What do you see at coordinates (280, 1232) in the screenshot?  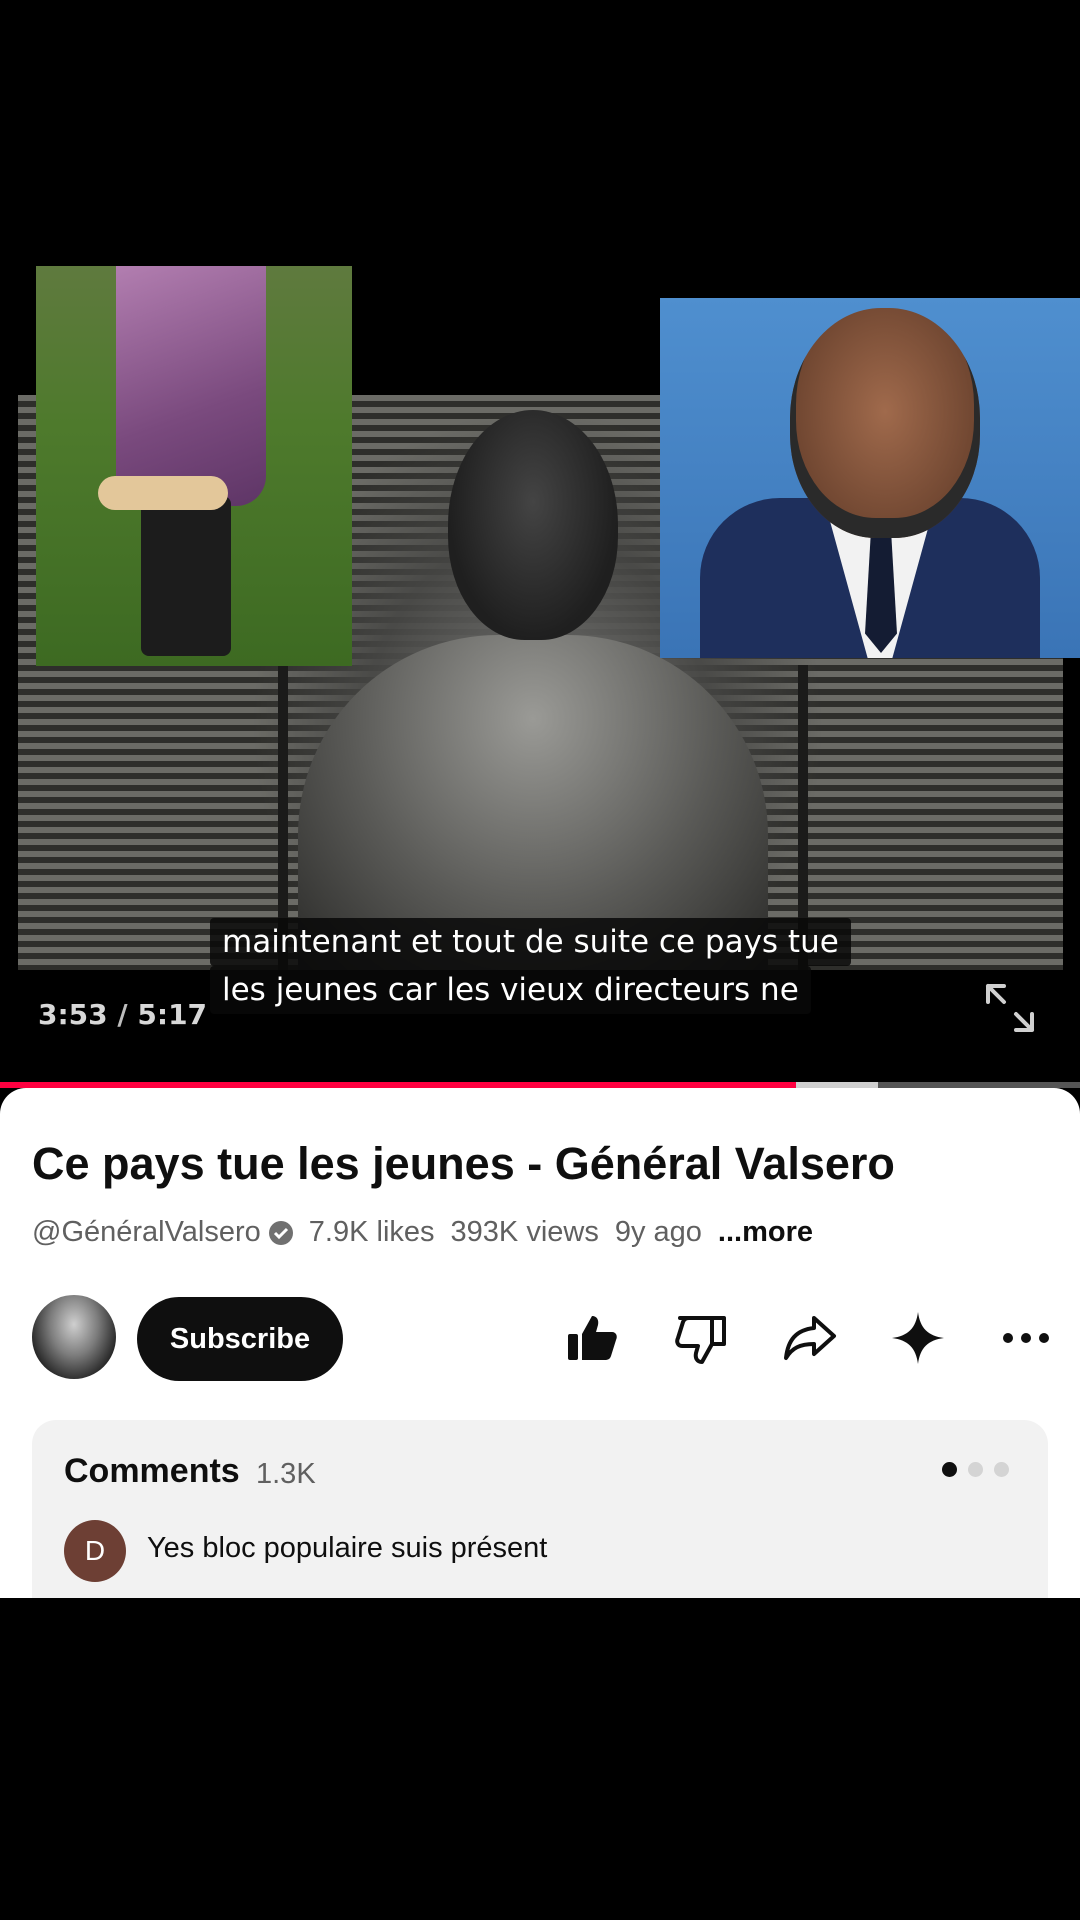 I see `verified-icon` at bounding box center [280, 1232].